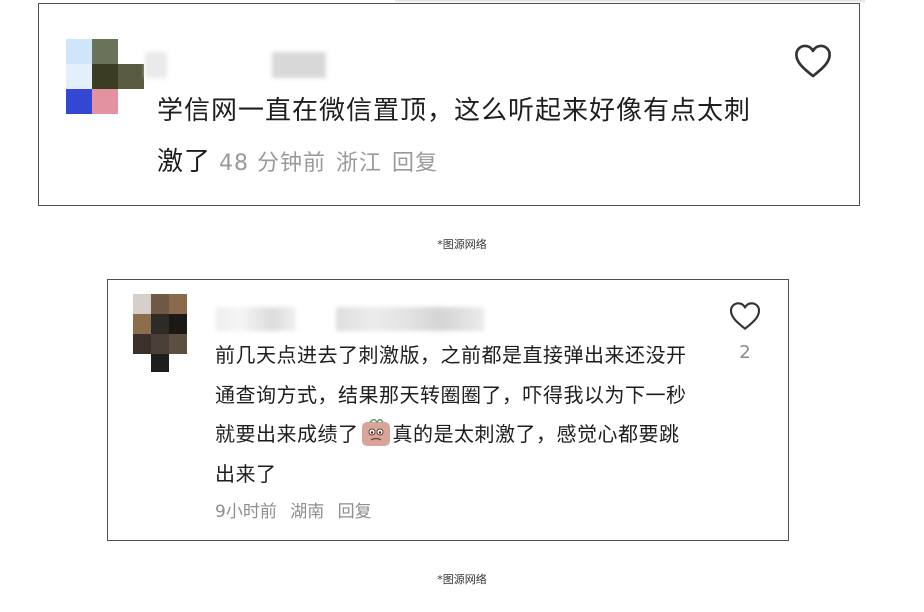 This screenshot has height=612, width=924. What do you see at coordinates (273, 163) in the screenshot?
I see `comment-time: 48 分钟前` at bounding box center [273, 163].